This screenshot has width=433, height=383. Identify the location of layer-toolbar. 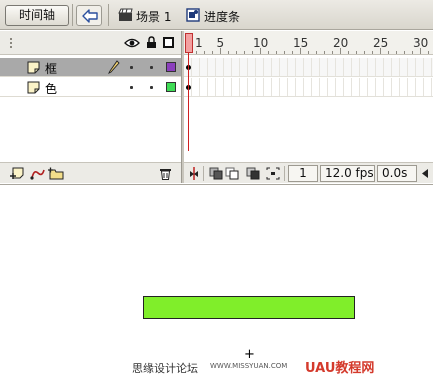
(90, 172).